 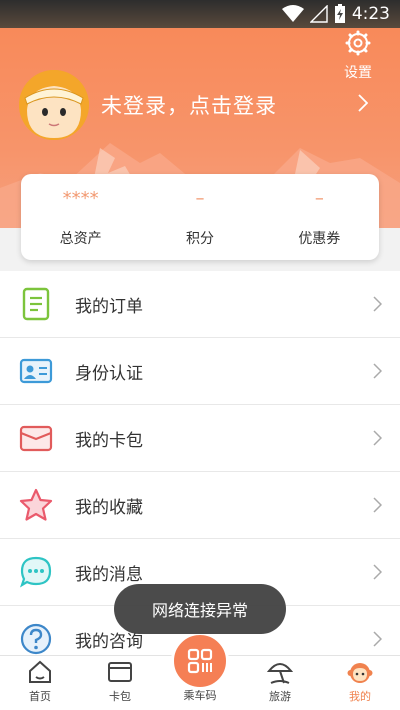 What do you see at coordinates (120, 683) in the screenshot?
I see `nav-cards: 卡包` at bounding box center [120, 683].